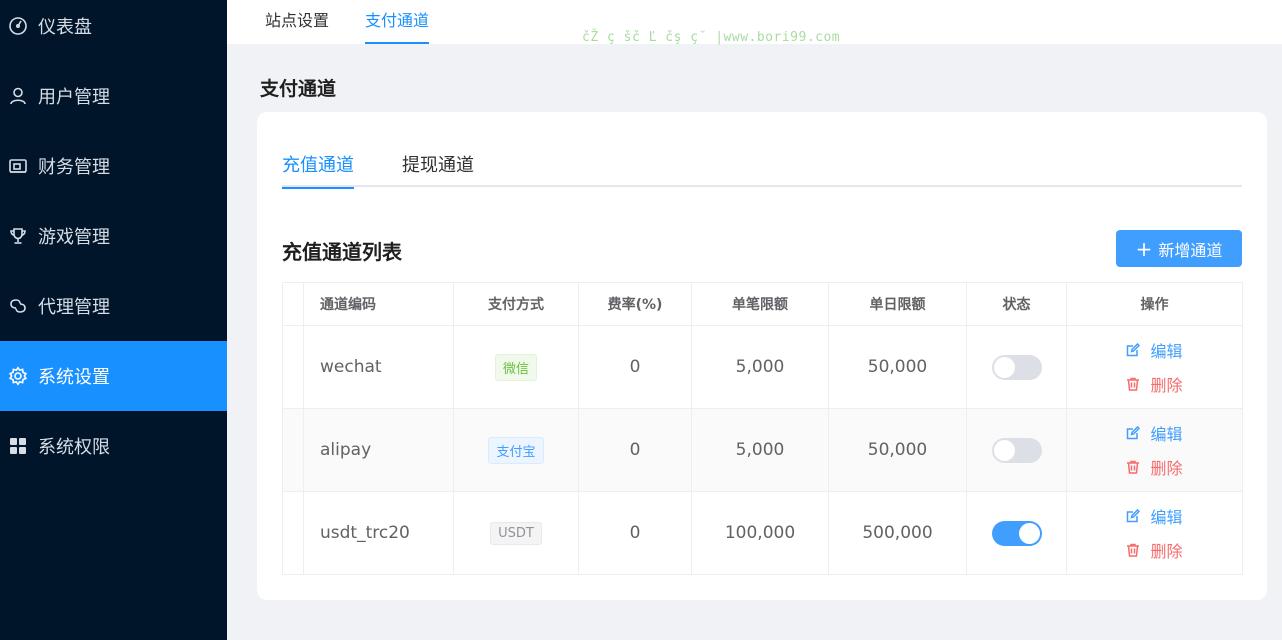 The image size is (1282, 640). What do you see at coordinates (297, 22) in the screenshot?
I see `tab-site-settings: 站点设置` at bounding box center [297, 22].